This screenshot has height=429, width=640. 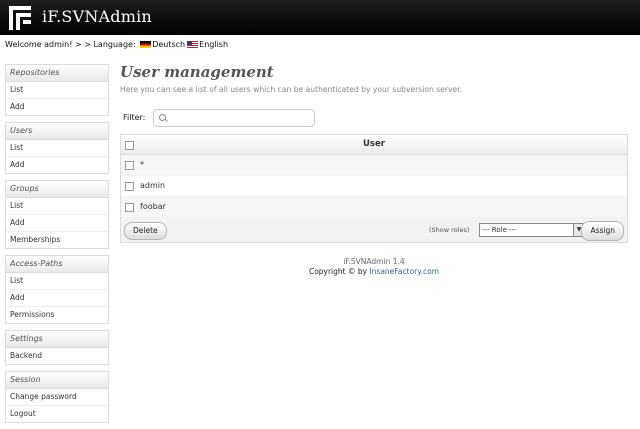 What do you see at coordinates (374, 165) in the screenshot?
I see `table-row: *` at bounding box center [374, 165].